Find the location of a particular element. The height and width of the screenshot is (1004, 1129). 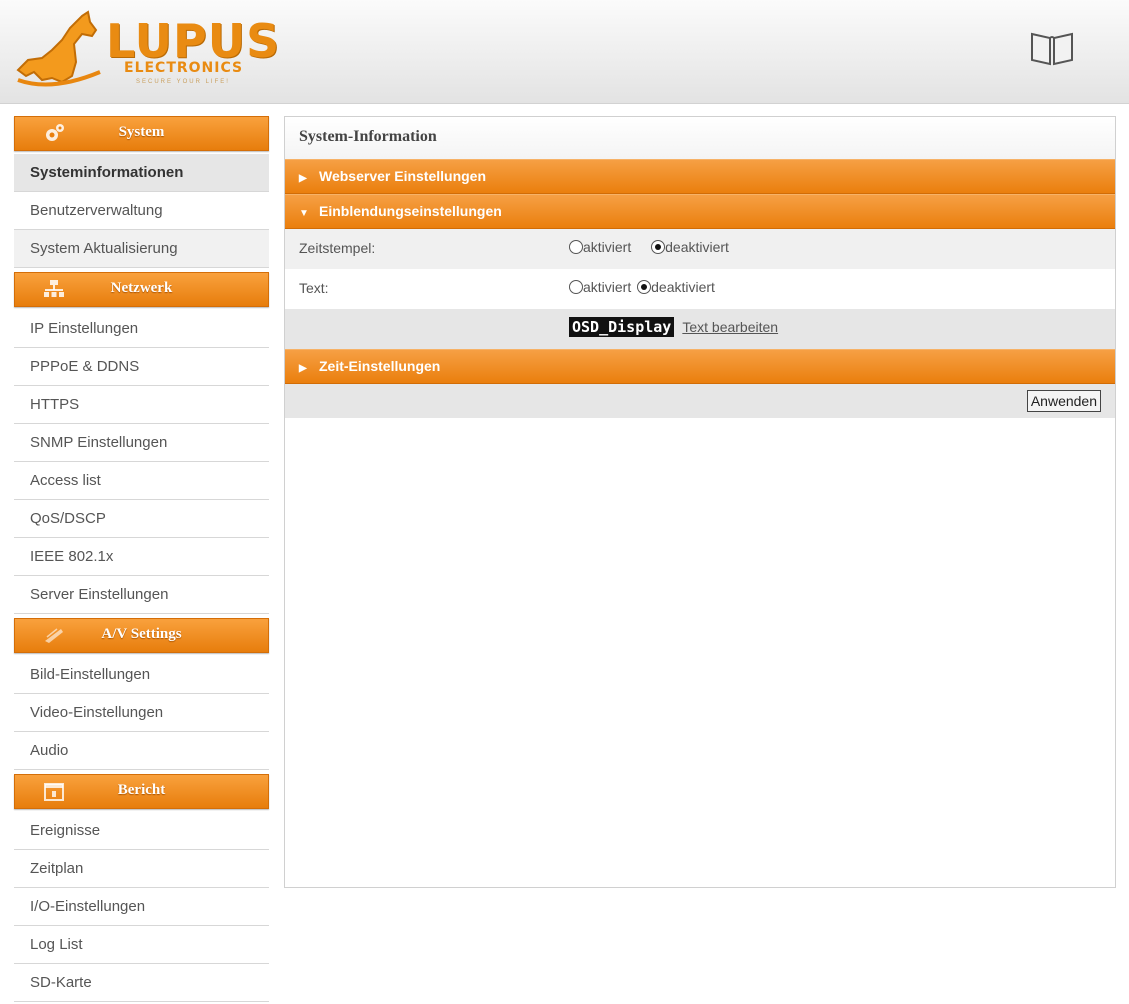

sidebar-section-netzwerk: Netzwerk is located at coordinates (141, 289).